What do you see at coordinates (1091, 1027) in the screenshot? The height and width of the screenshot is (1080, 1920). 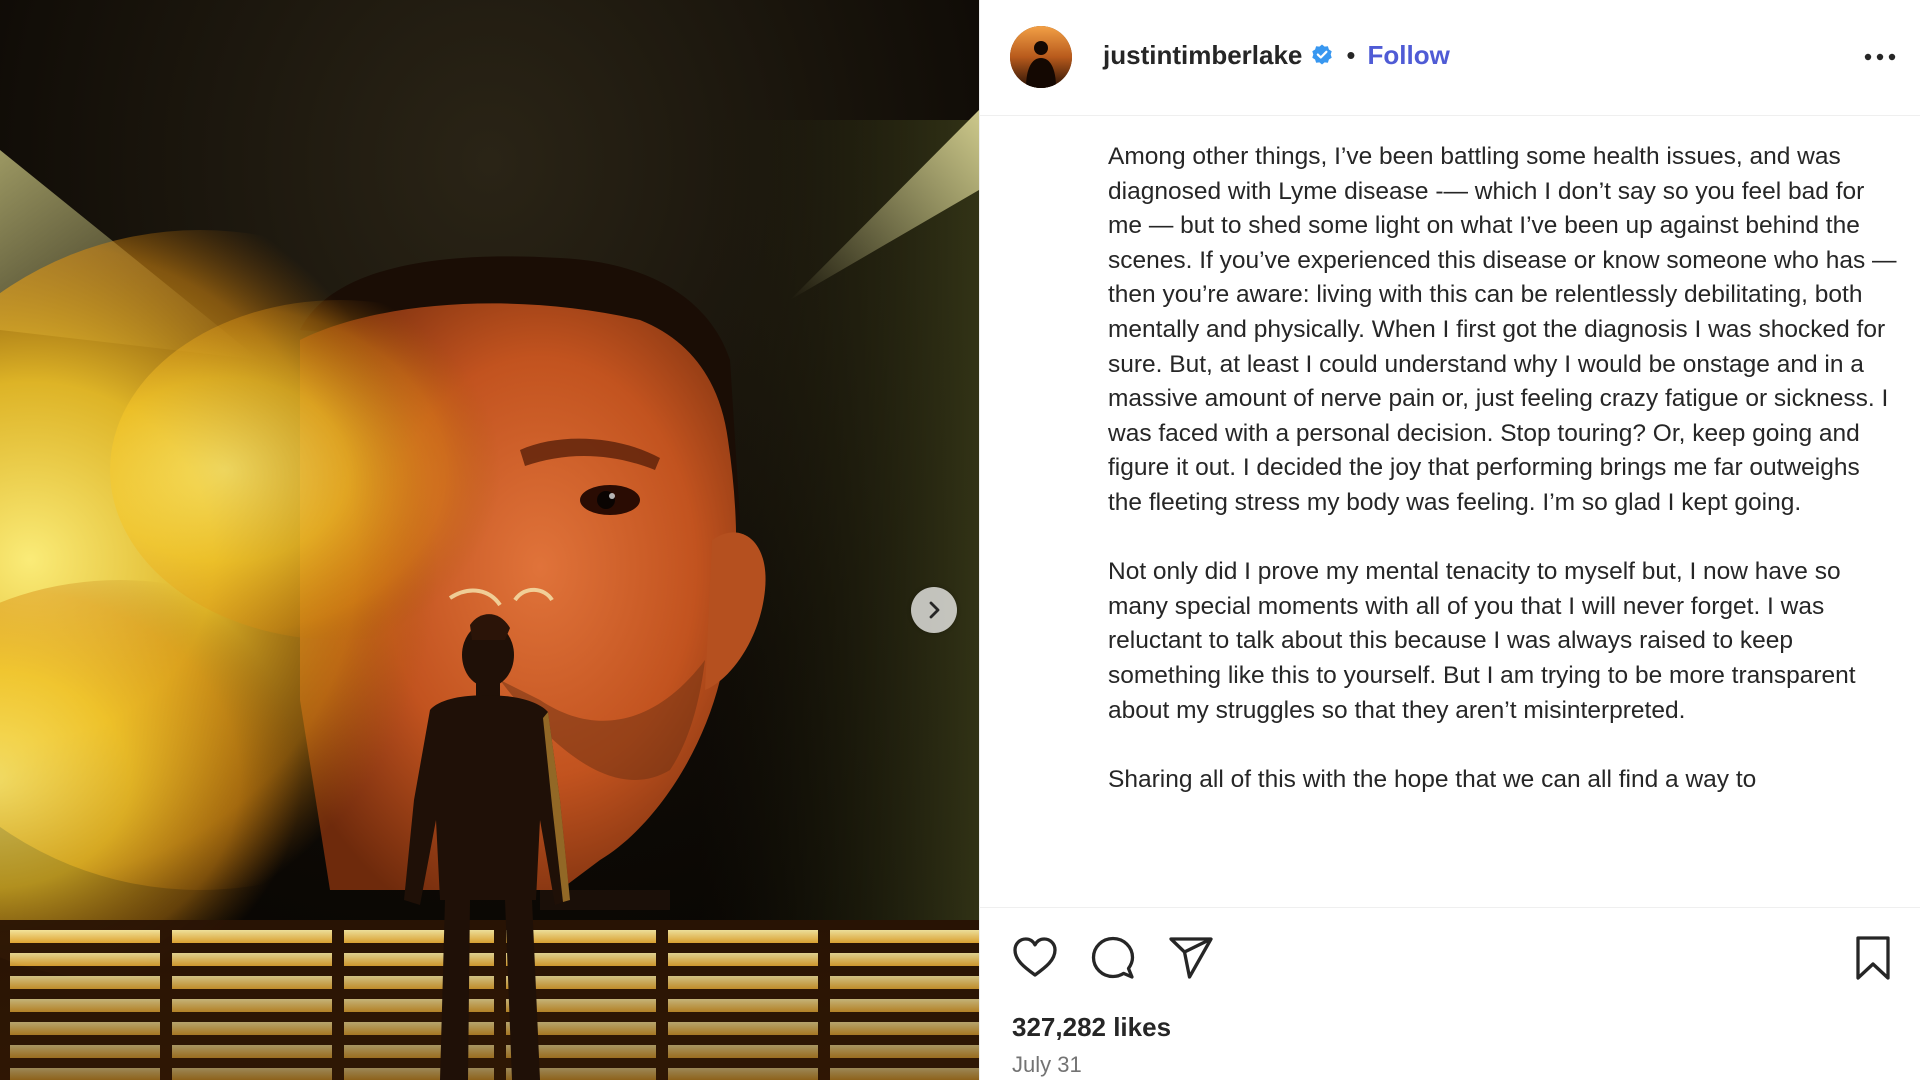 I see `likes-count: 327,282 likes` at bounding box center [1091, 1027].